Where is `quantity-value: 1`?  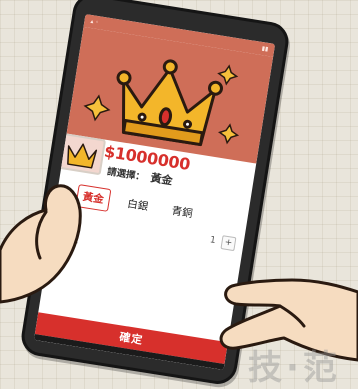
quantity-value: 1 is located at coordinates (213, 241).